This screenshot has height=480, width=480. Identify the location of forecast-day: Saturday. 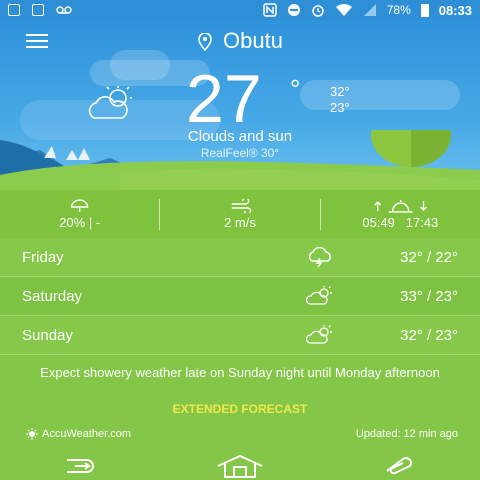
(52, 296).